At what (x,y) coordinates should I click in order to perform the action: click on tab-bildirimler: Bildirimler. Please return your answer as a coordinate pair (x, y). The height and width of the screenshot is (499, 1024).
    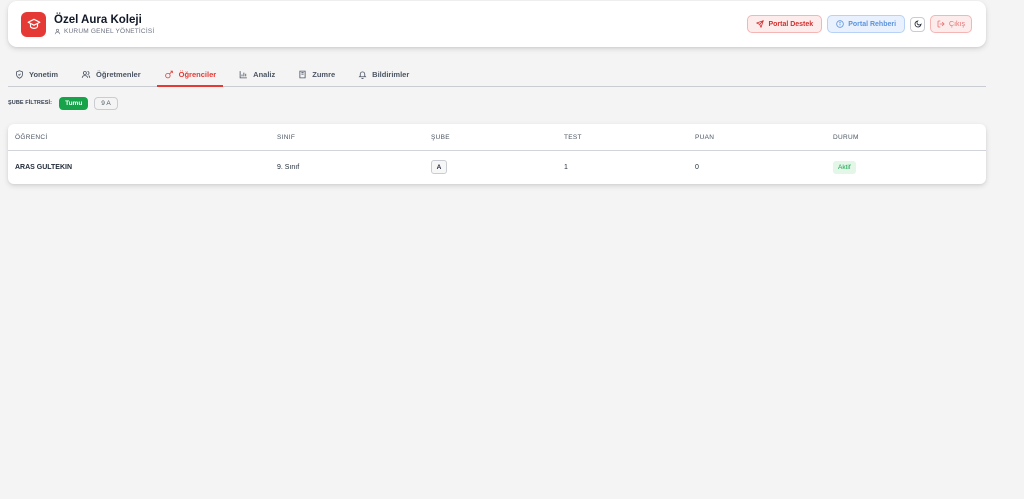
    Looking at the image, I should click on (383, 74).